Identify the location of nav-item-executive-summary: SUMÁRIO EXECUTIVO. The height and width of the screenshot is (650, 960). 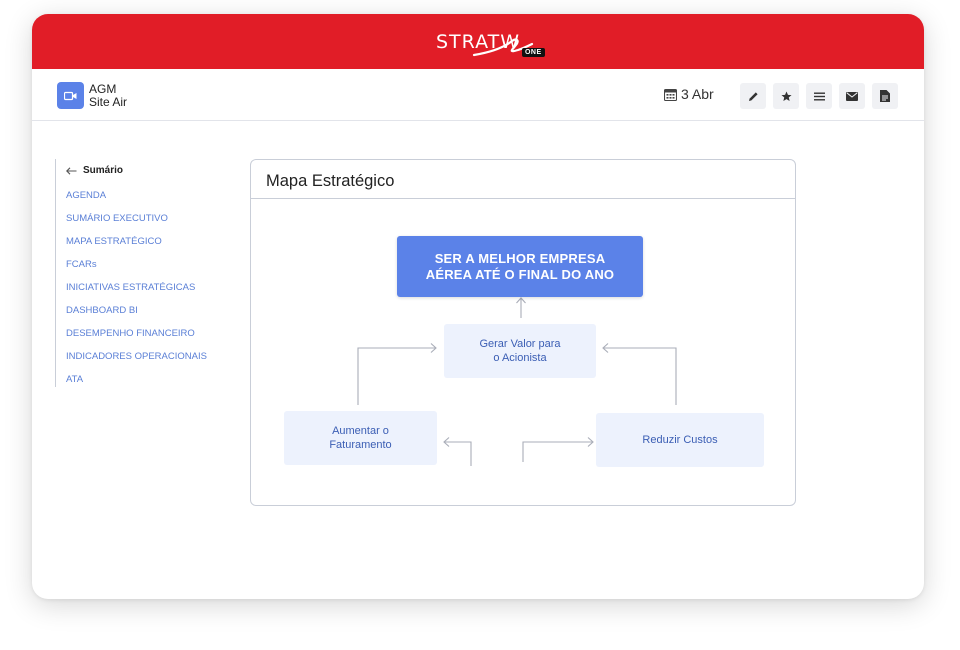
(117, 218).